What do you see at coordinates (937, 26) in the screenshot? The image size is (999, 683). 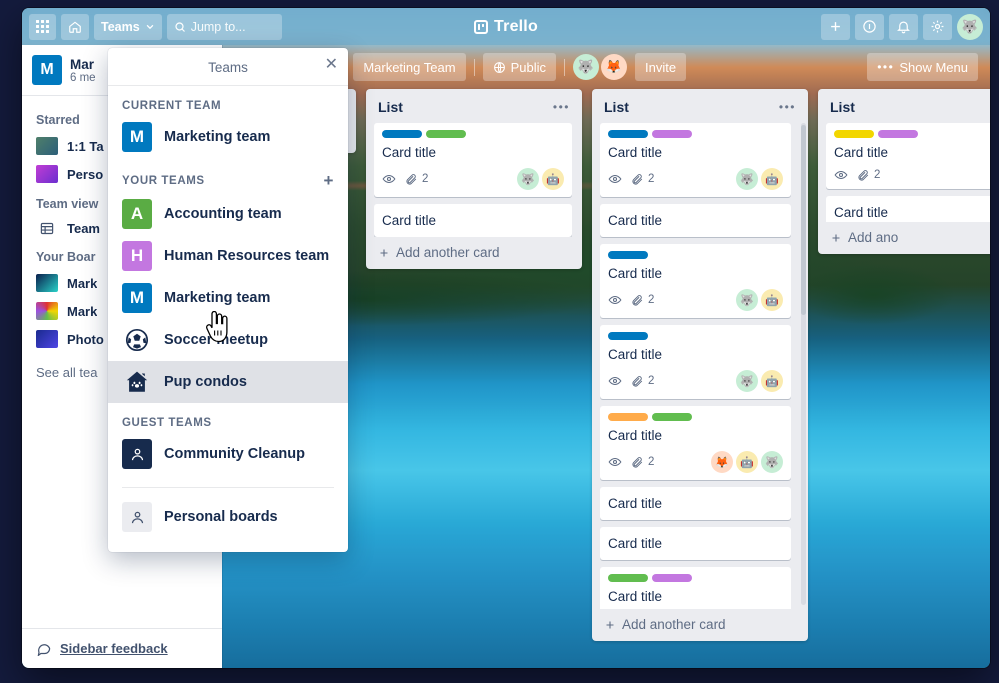 I see `settings-button` at bounding box center [937, 26].